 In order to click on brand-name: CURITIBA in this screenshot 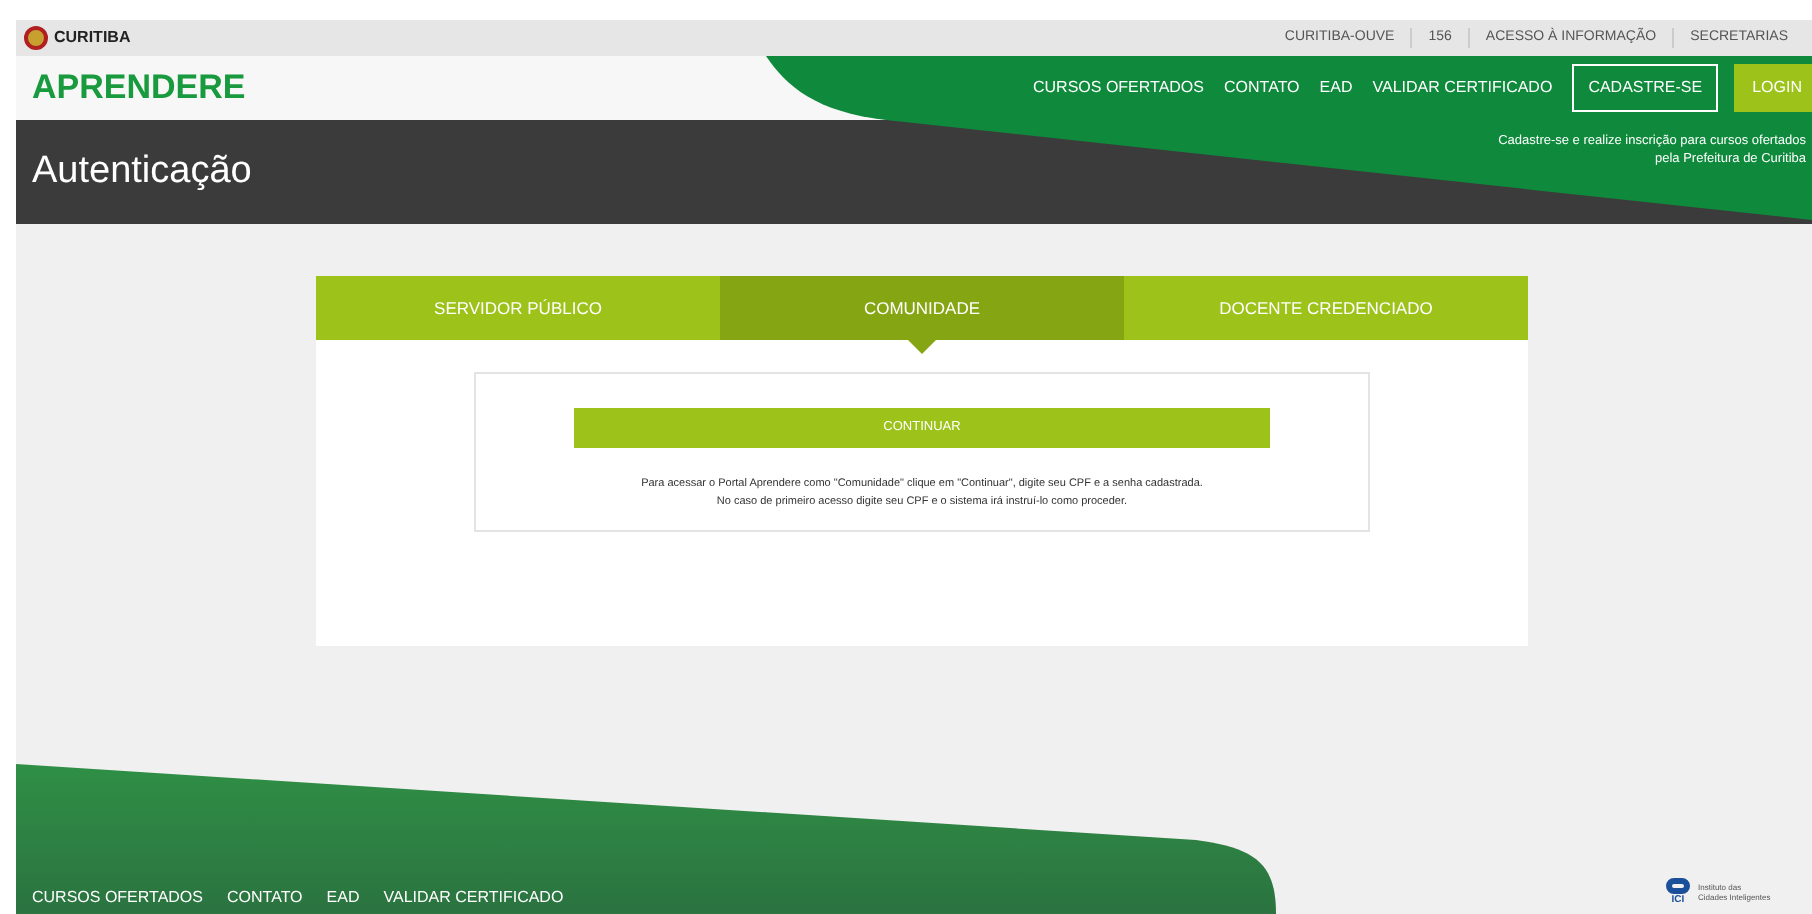, I will do `click(92, 38)`.